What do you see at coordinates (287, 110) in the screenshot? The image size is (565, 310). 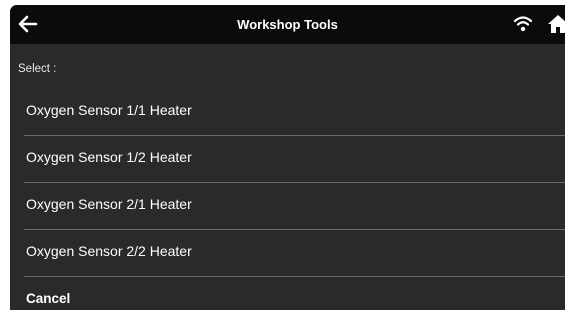 I see `option-oxygen-sensor-1-1-heater: Oxygen Sensor 1/1 Heater` at bounding box center [287, 110].